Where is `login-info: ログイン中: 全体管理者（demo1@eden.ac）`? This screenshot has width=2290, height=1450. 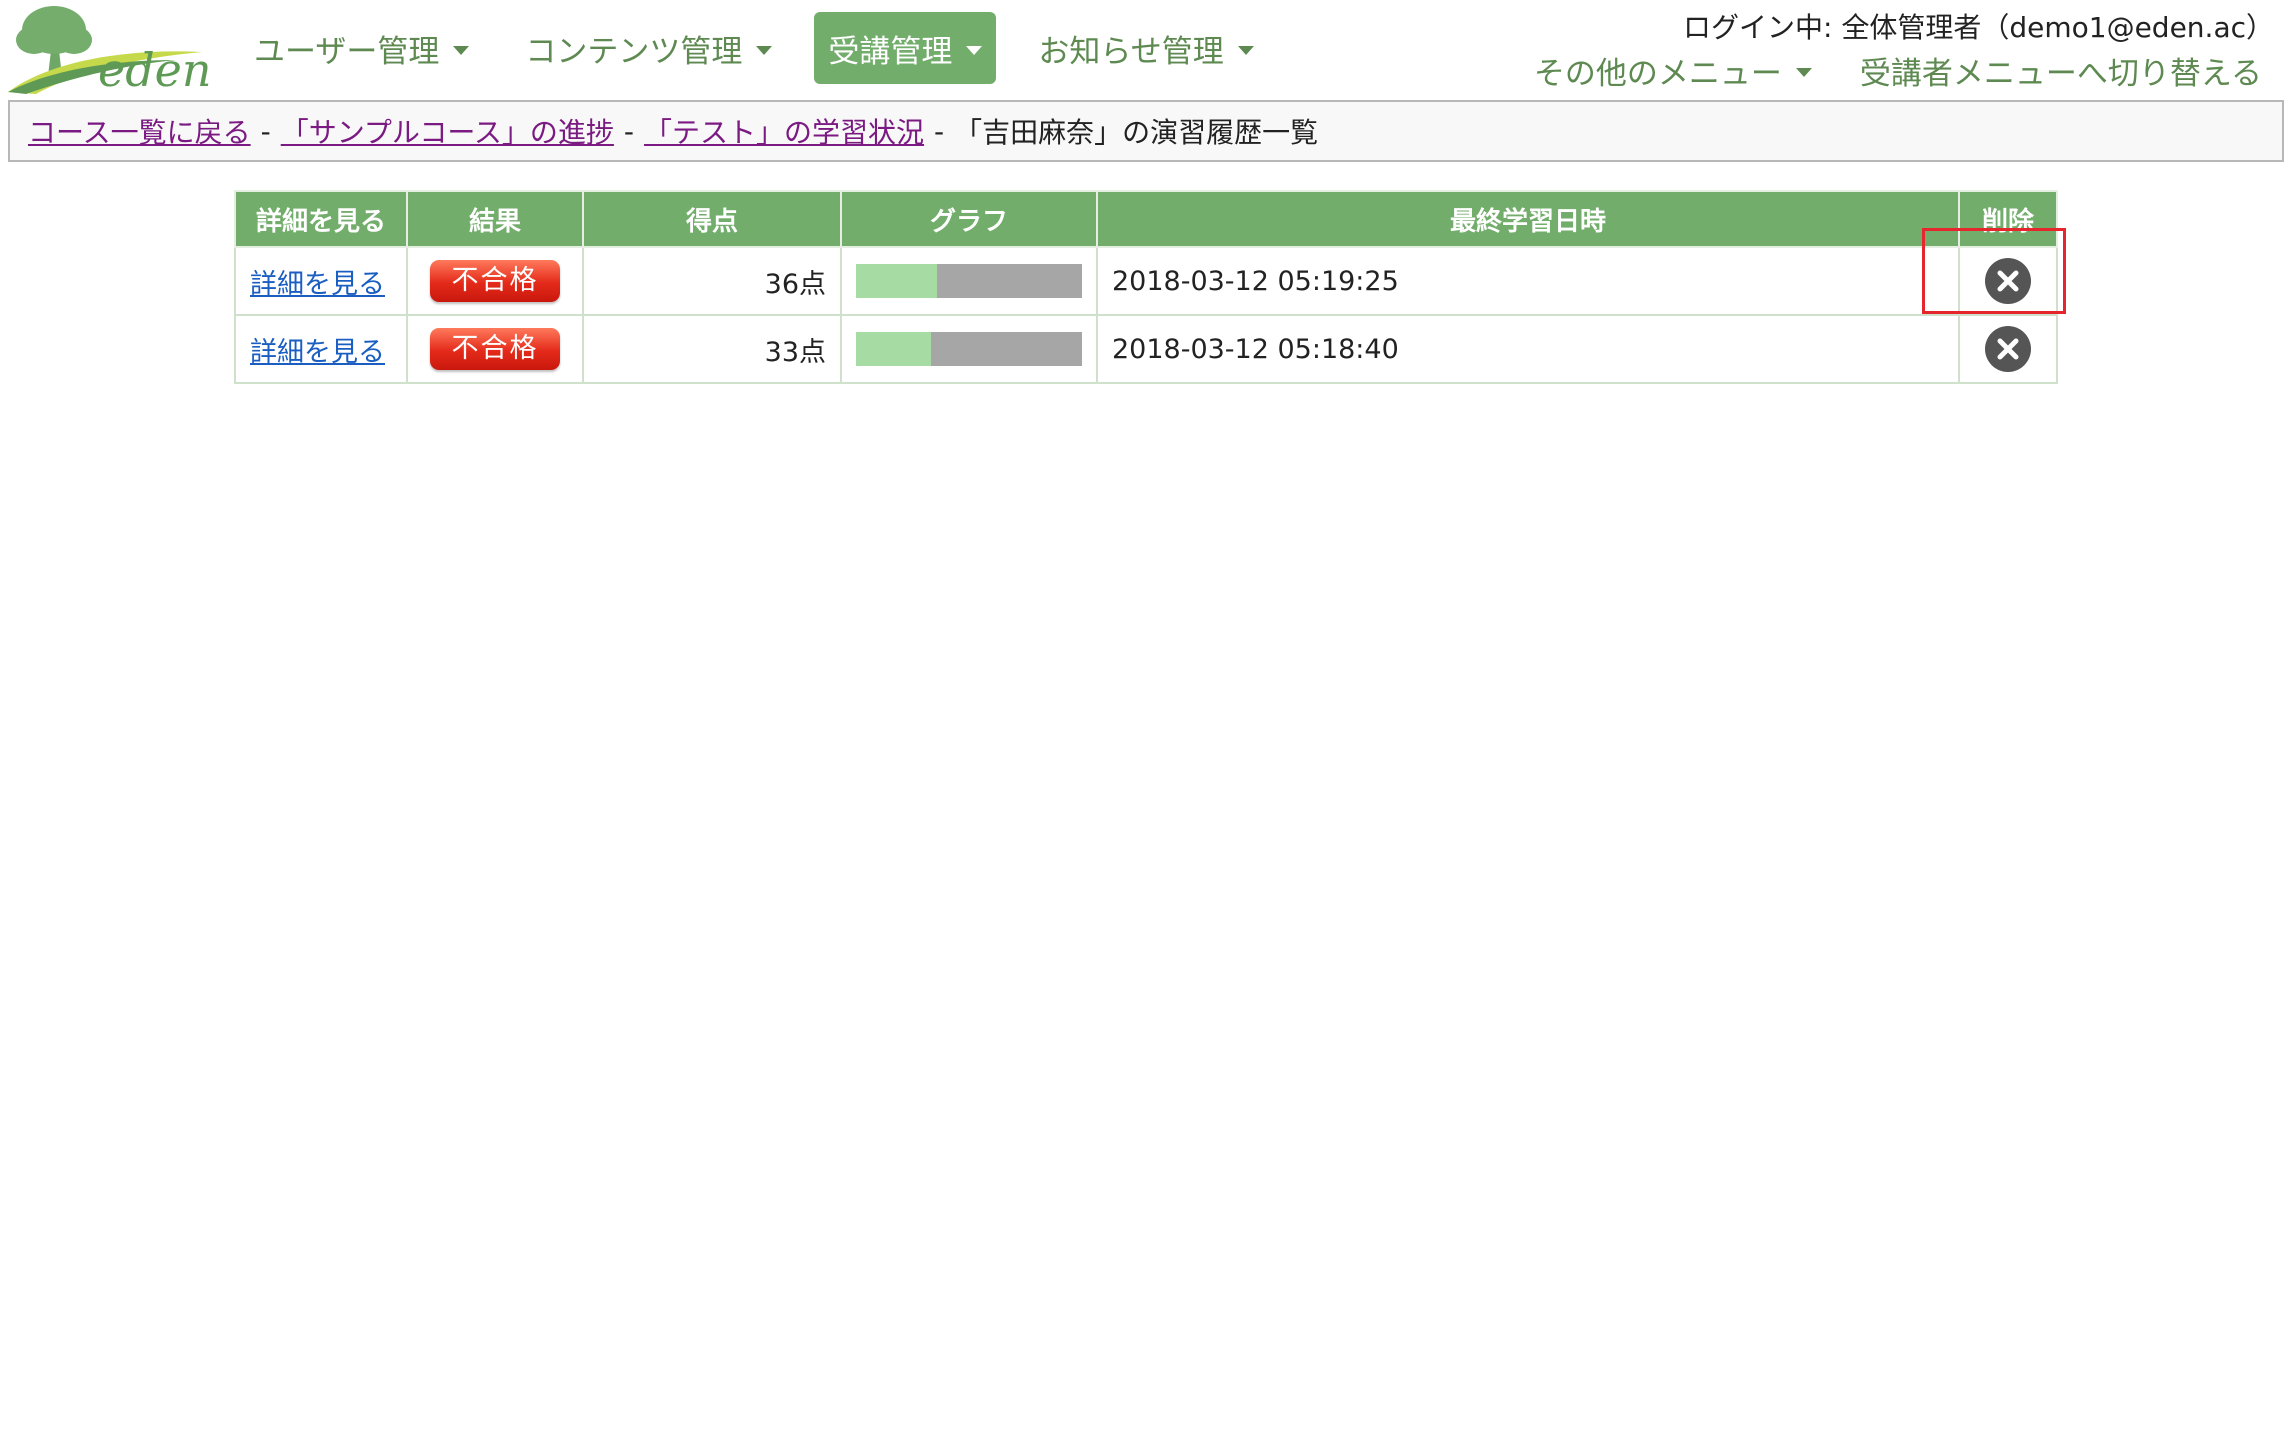 login-info: ログイン中: 全体管理者（demo1@eden.ac） is located at coordinates (1978, 27).